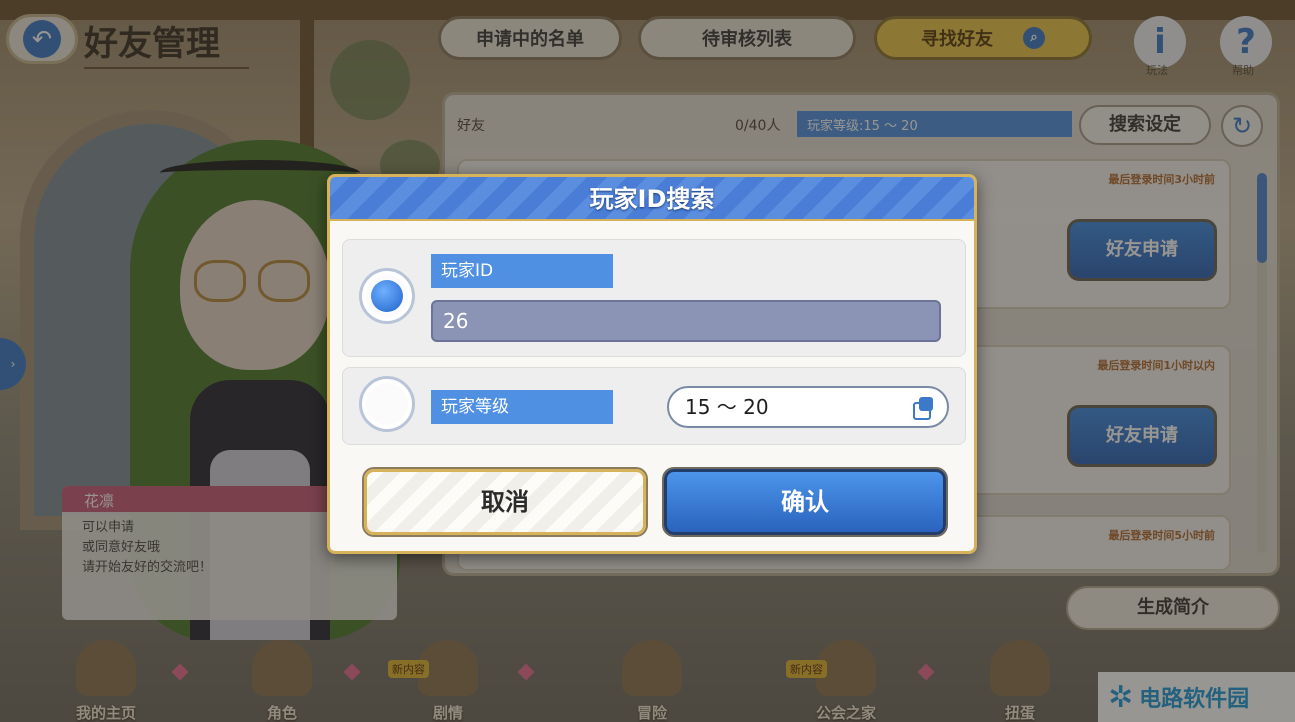 The height and width of the screenshot is (722, 1295). I want to click on player-id-label: 玩家ID, so click(522, 271).